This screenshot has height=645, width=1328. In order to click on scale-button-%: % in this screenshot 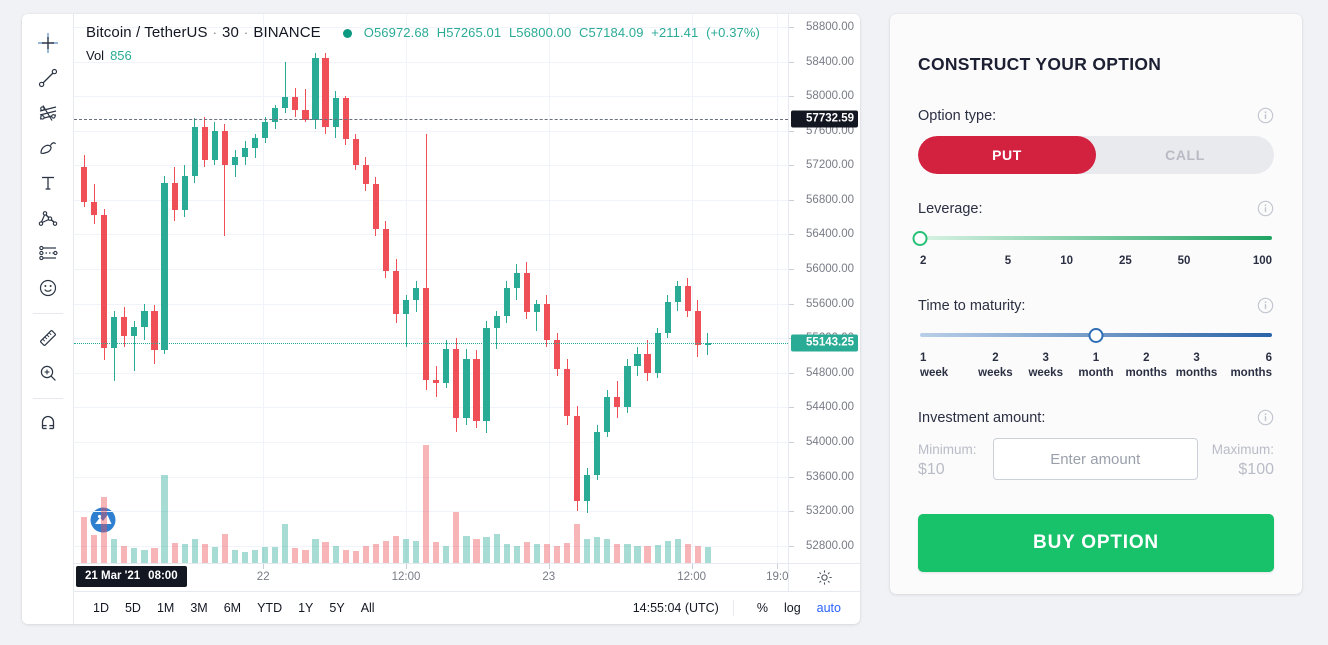, I will do `click(762, 608)`.